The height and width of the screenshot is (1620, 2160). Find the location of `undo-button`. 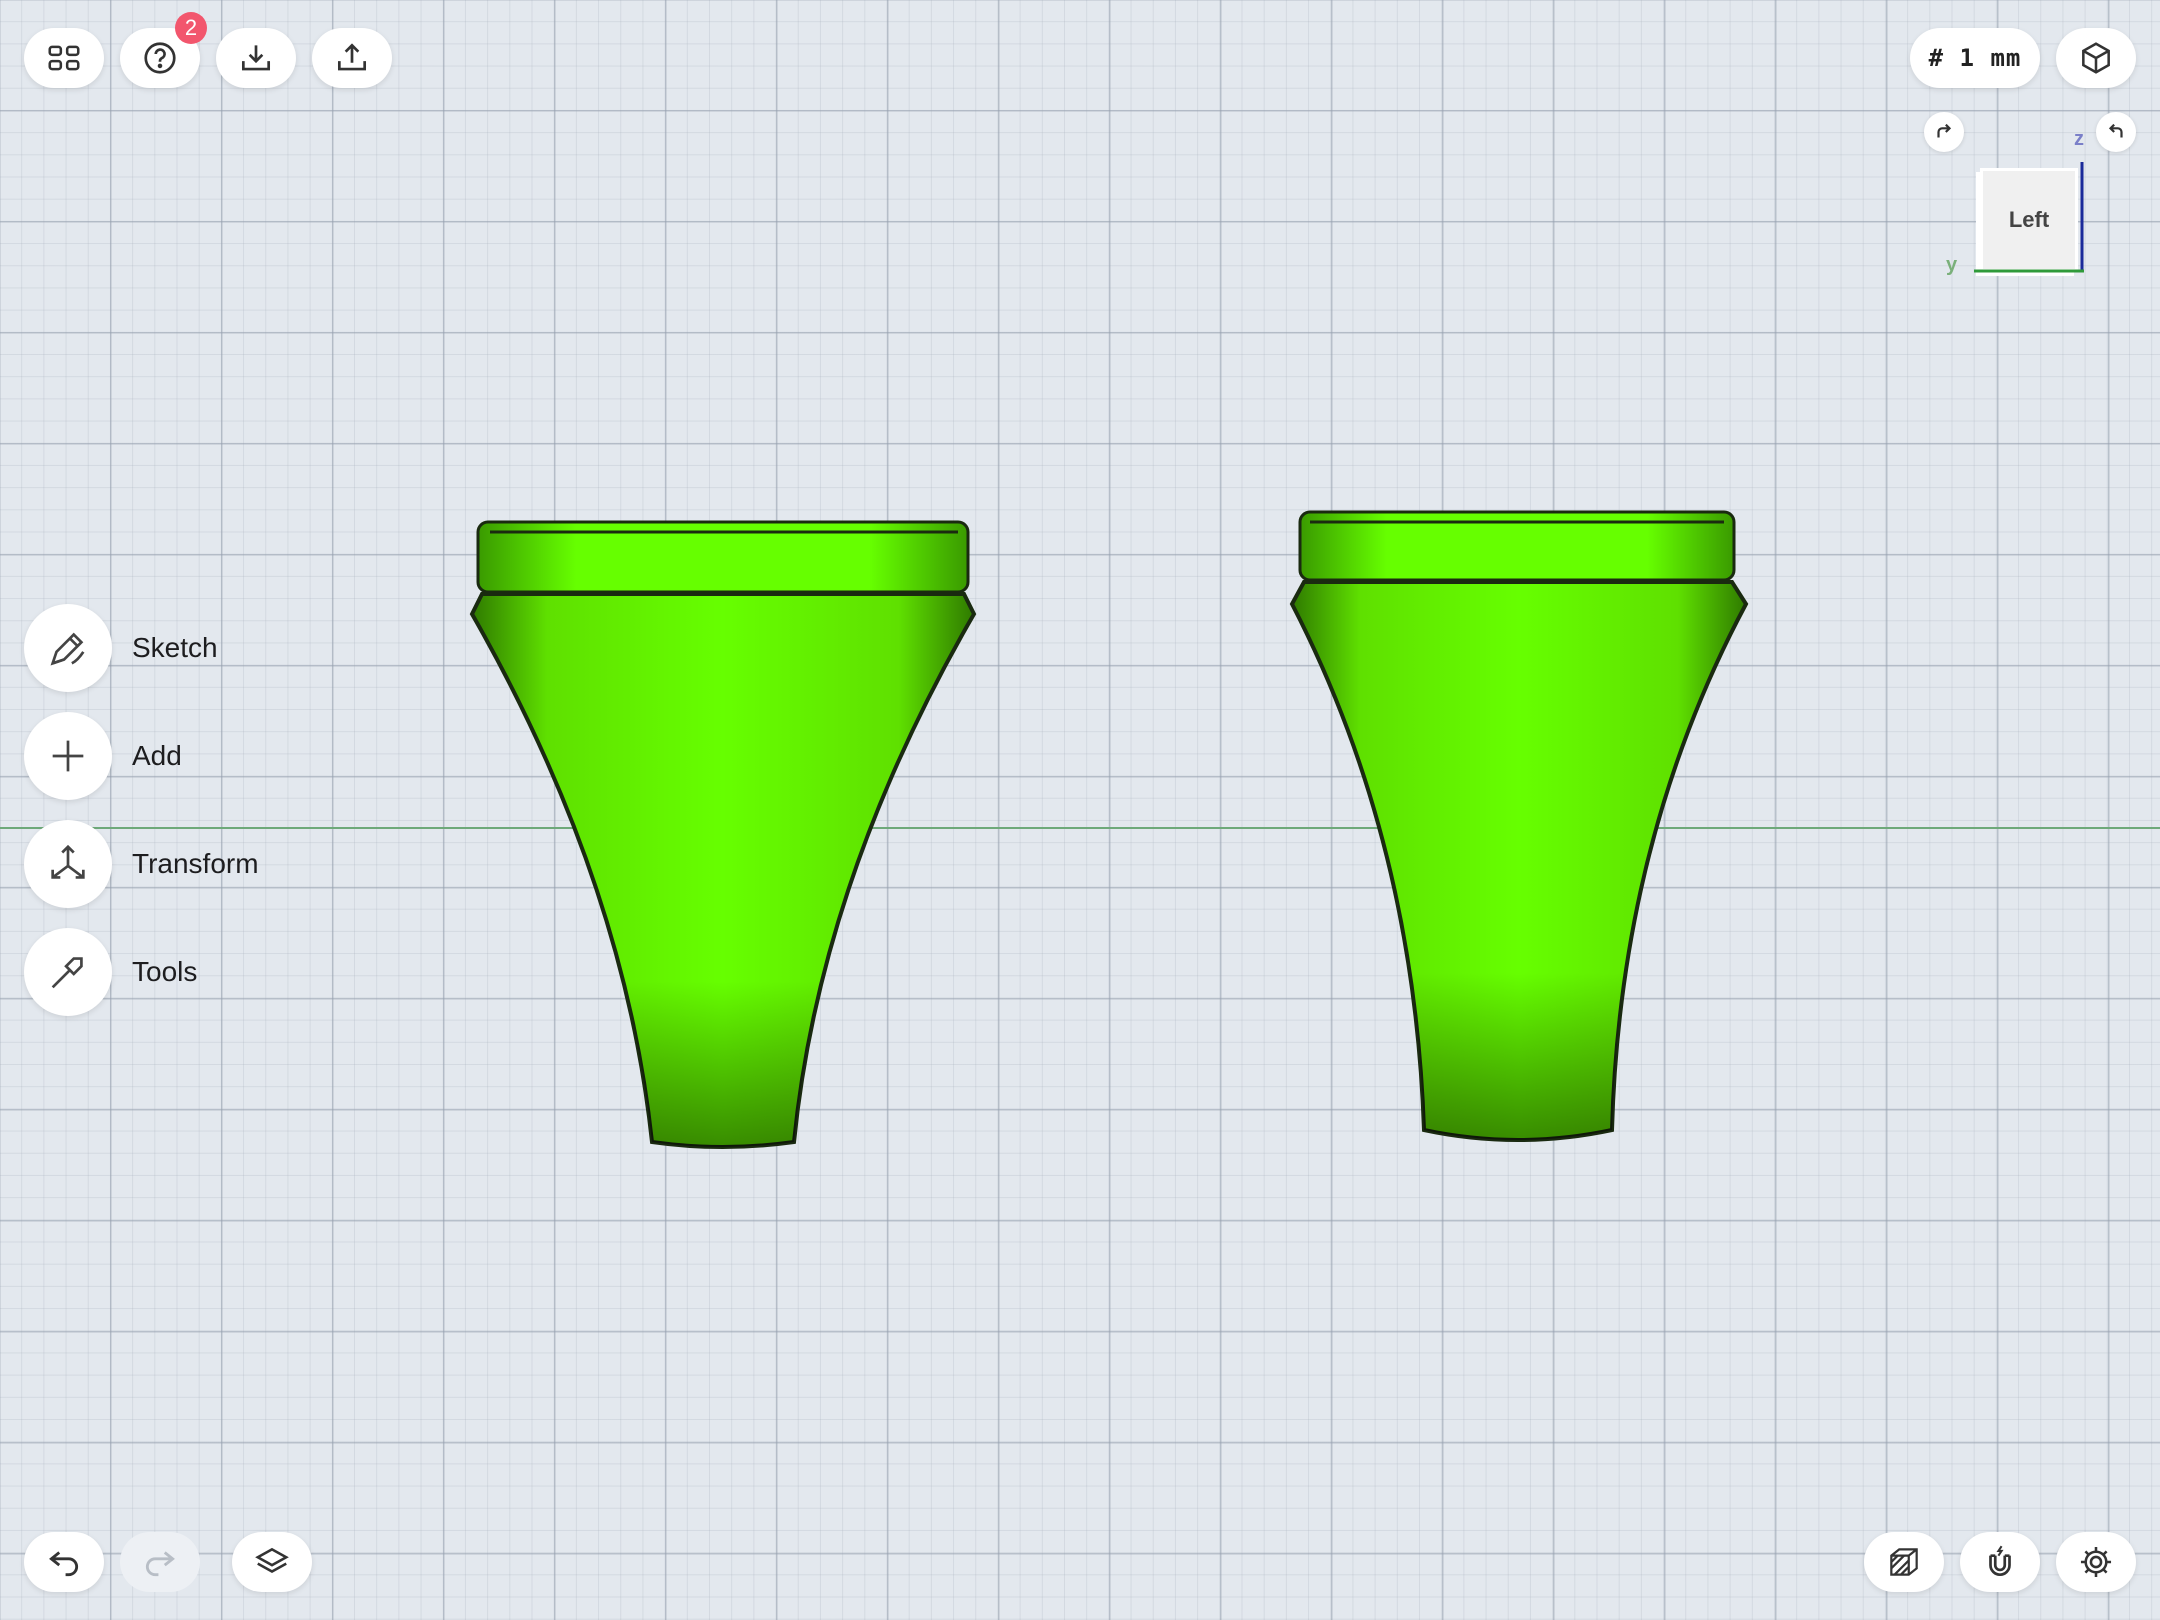

undo-button is located at coordinates (64, 1562).